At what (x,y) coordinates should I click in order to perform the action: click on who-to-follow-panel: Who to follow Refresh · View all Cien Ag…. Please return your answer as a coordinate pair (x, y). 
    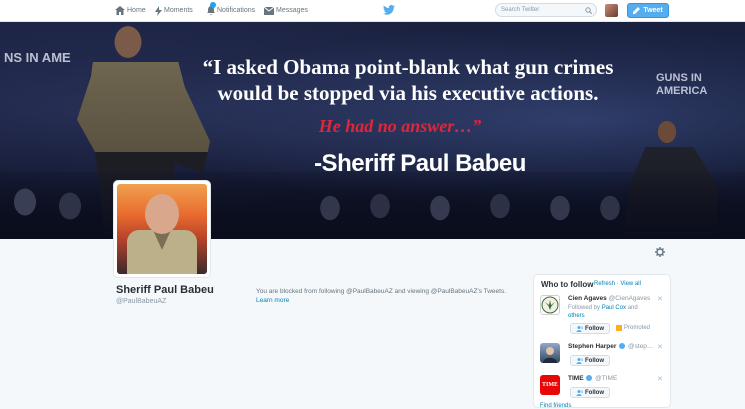
    Looking at the image, I should click on (602, 341).